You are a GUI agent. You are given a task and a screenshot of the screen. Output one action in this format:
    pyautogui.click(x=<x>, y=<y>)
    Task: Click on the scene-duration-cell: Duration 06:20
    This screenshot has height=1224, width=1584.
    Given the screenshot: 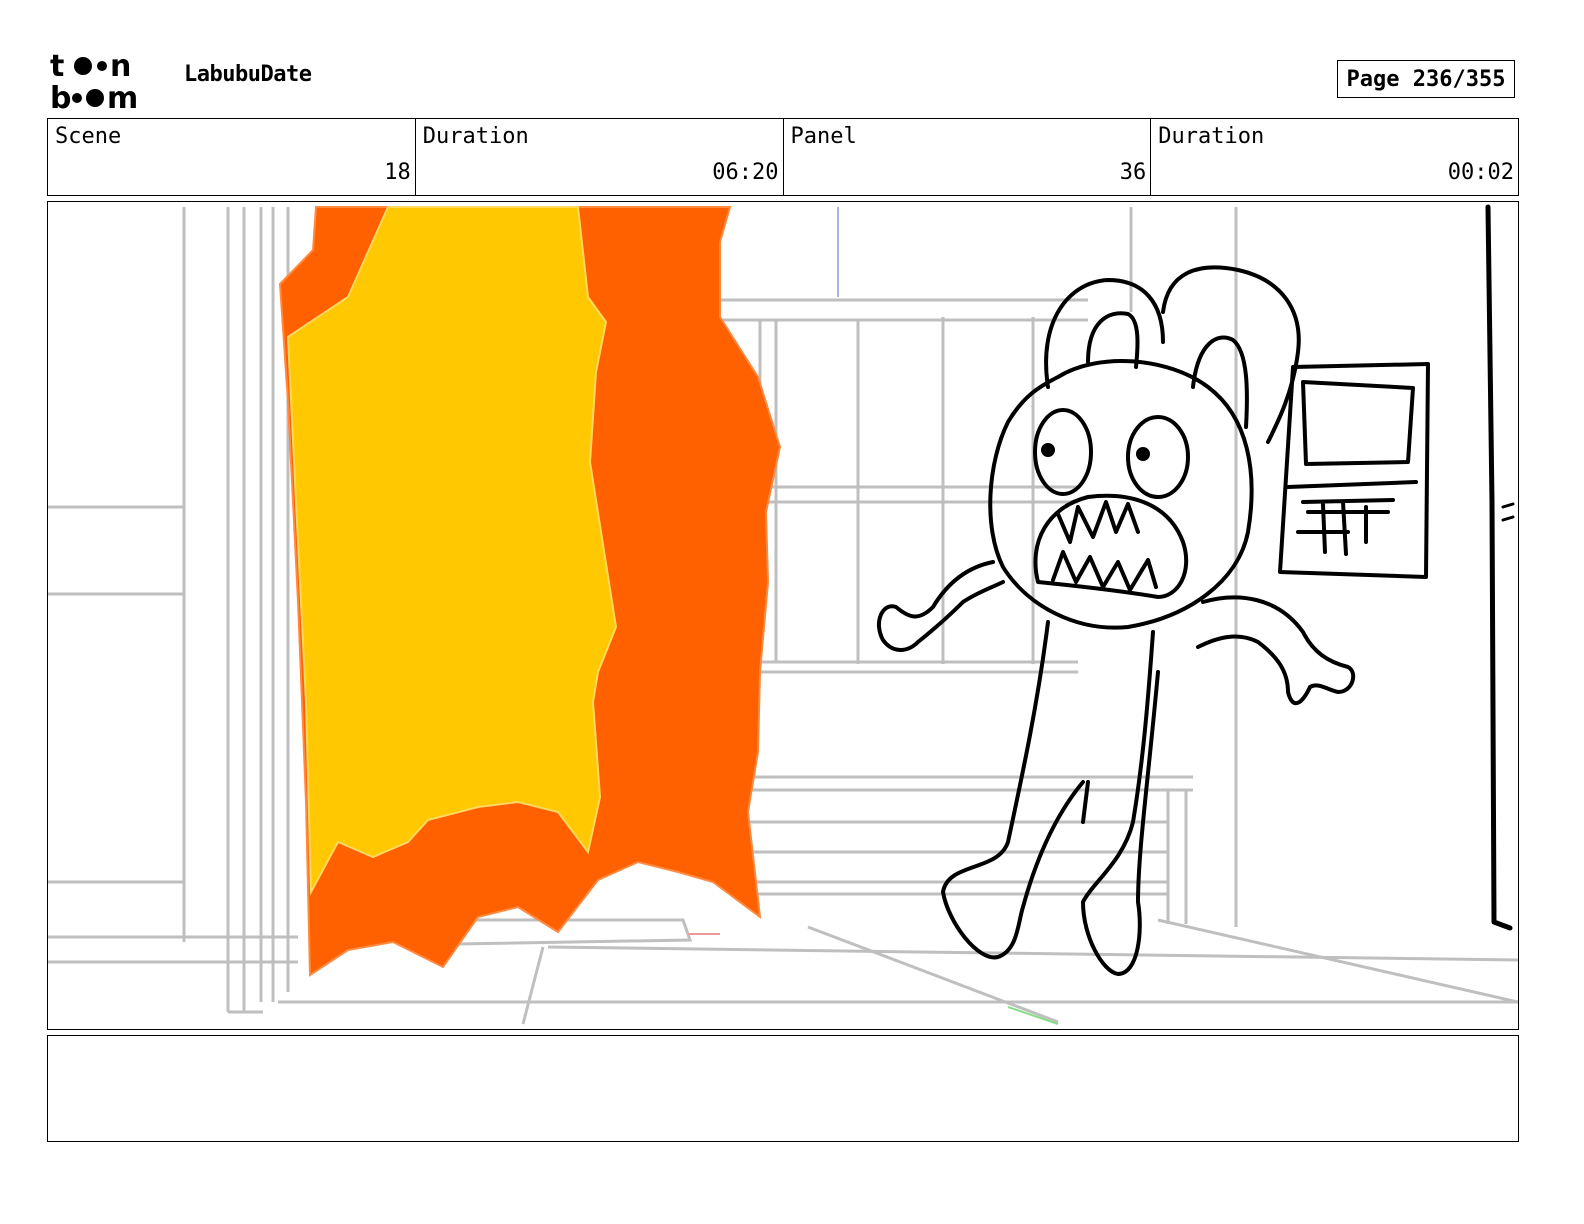 What is the action you would take?
    pyautogui.click(x=600, y=157)
    